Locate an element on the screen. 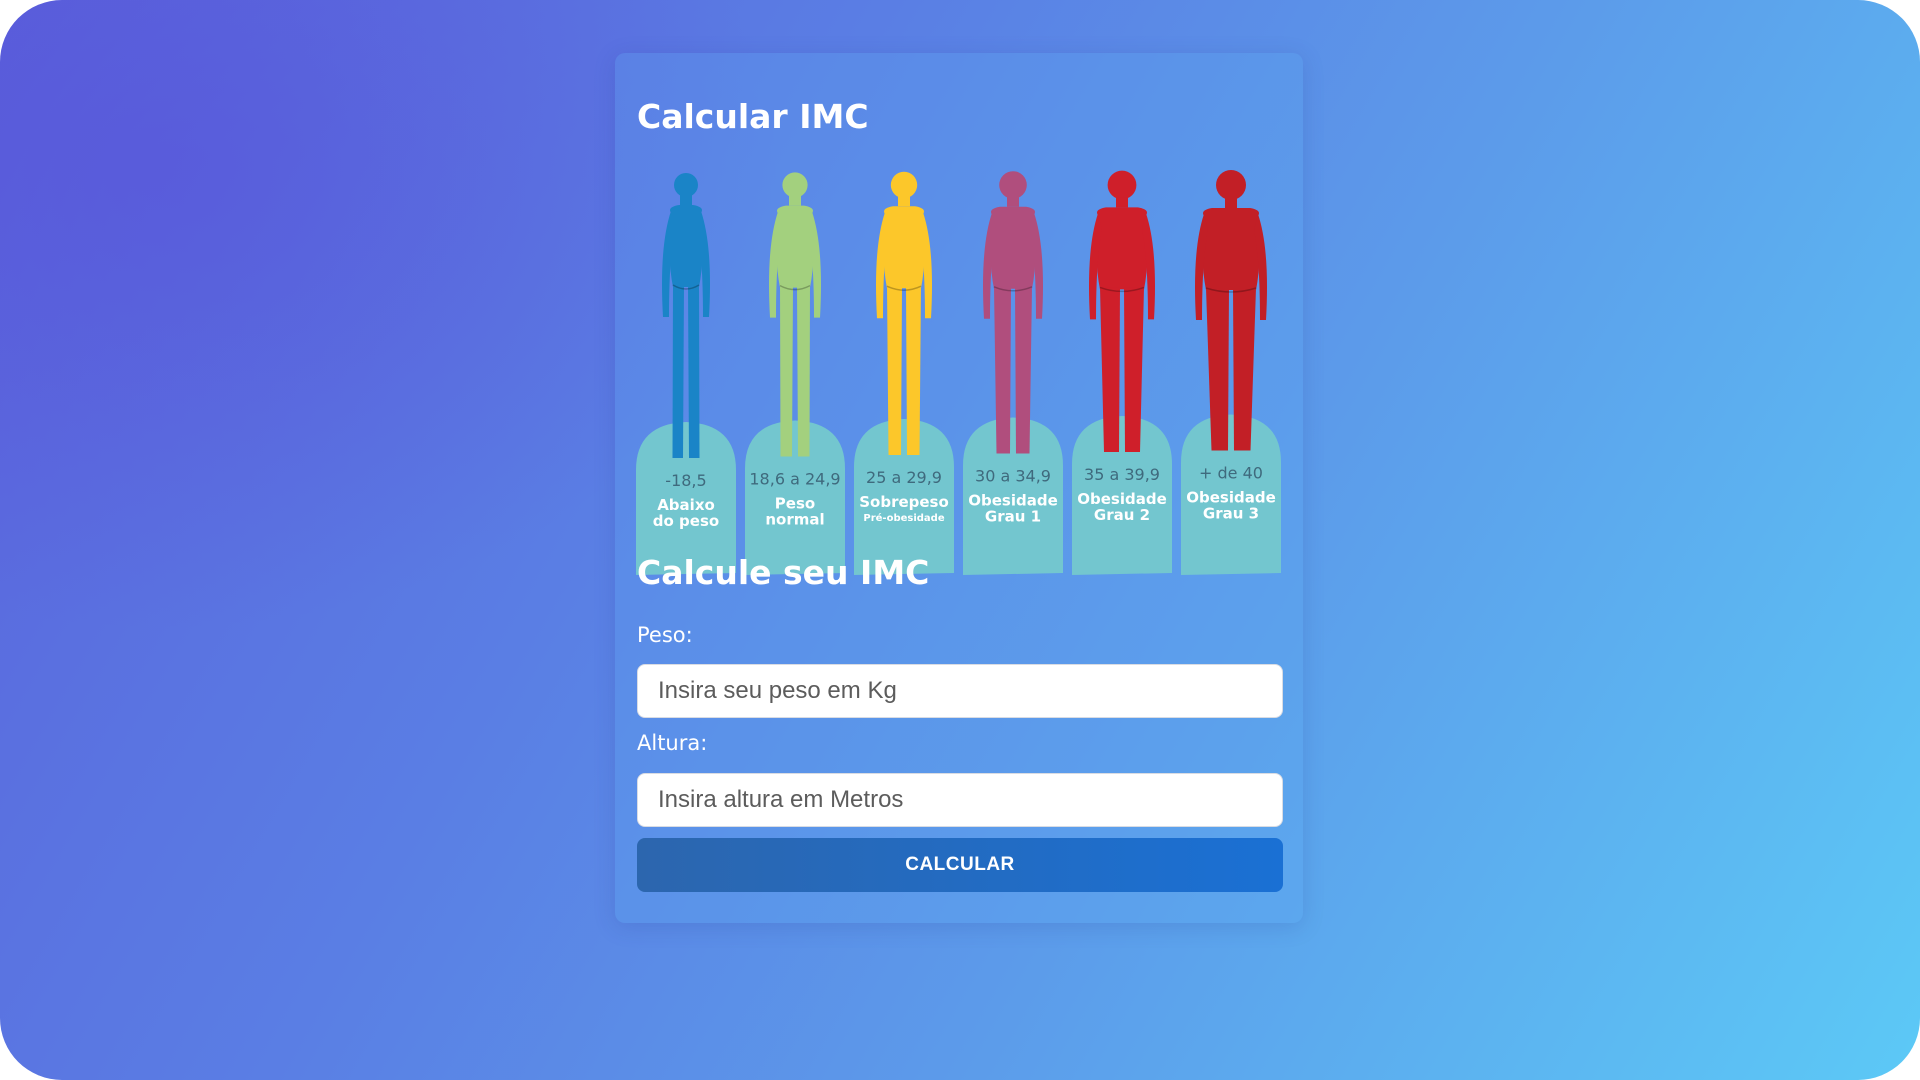 Image resolution: width=1920 pixels, height=1080 pixels. bmi-category-2: 18,6 a 24,9Pesonormal is located at coordinates (795, 373).